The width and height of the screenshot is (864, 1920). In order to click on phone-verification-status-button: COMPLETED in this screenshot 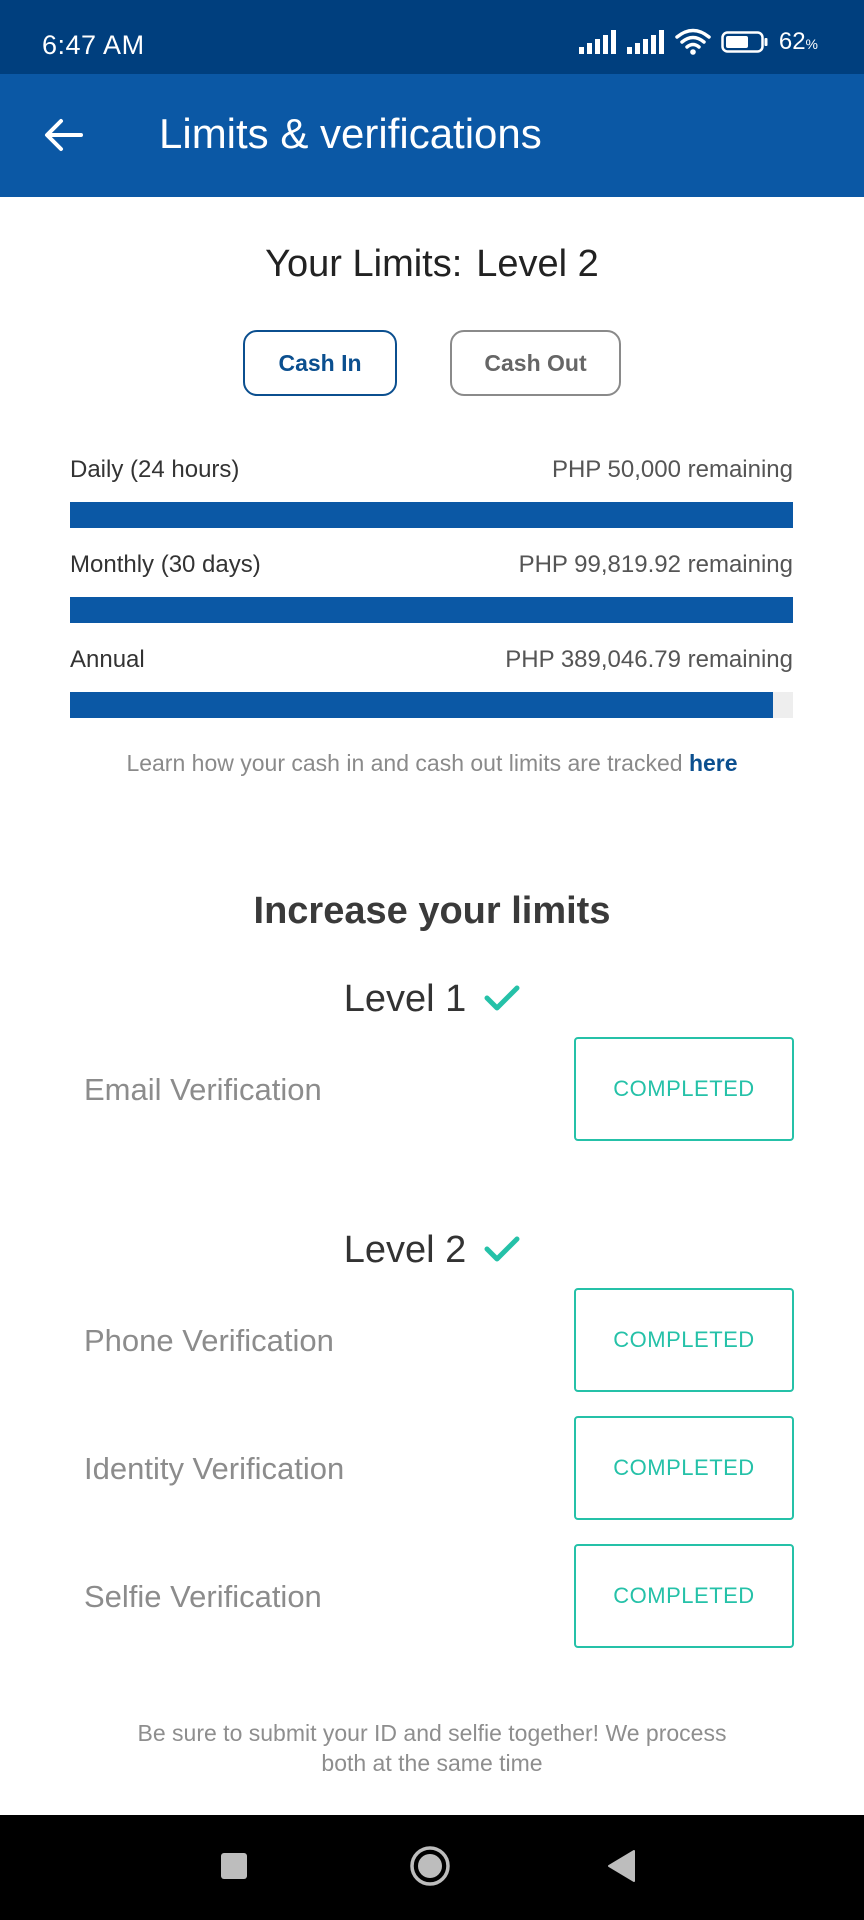, I will do `click(684, 1340)`.